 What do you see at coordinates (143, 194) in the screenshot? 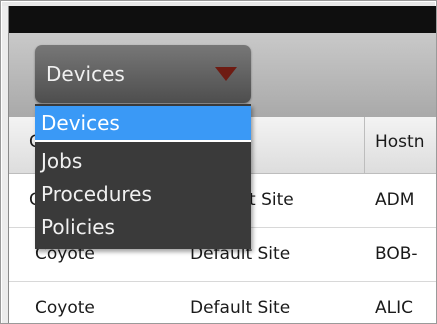
I see `menu-item-procedures: Procedures` at bounding box center [143, 194].